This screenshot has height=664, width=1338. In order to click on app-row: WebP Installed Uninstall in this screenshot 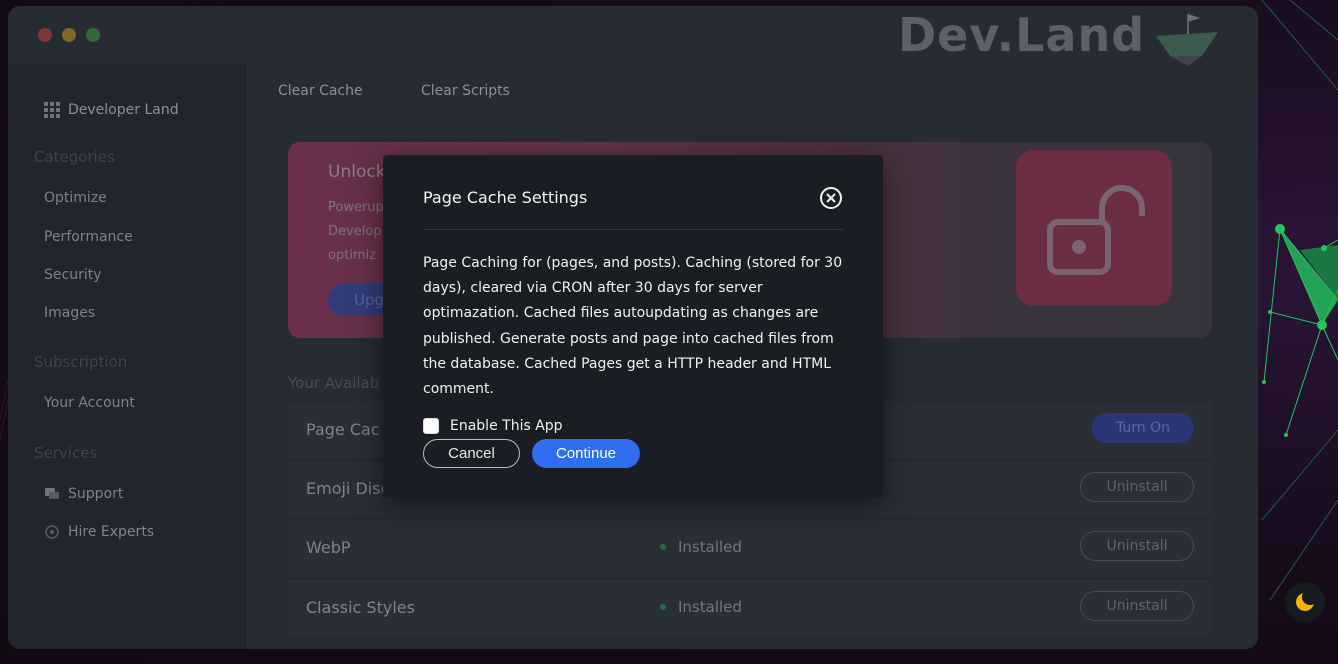, I will do `click(750, 549)`.